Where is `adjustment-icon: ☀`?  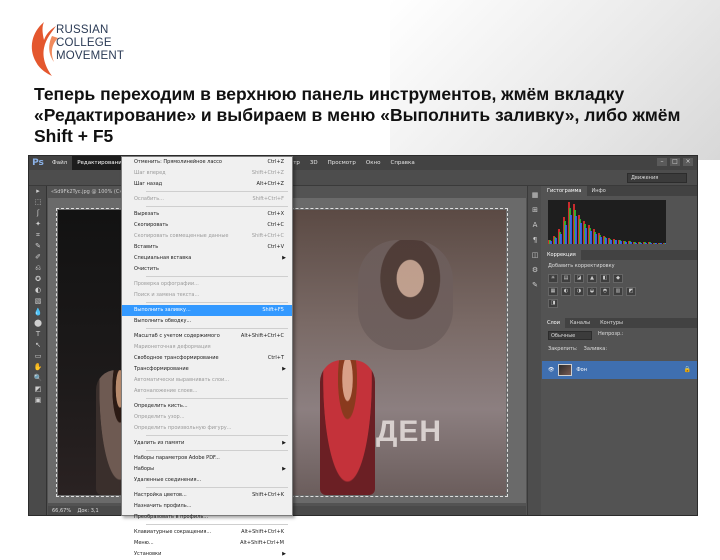 adjustment-icon: ☀ is located at coordinates (553, 278).